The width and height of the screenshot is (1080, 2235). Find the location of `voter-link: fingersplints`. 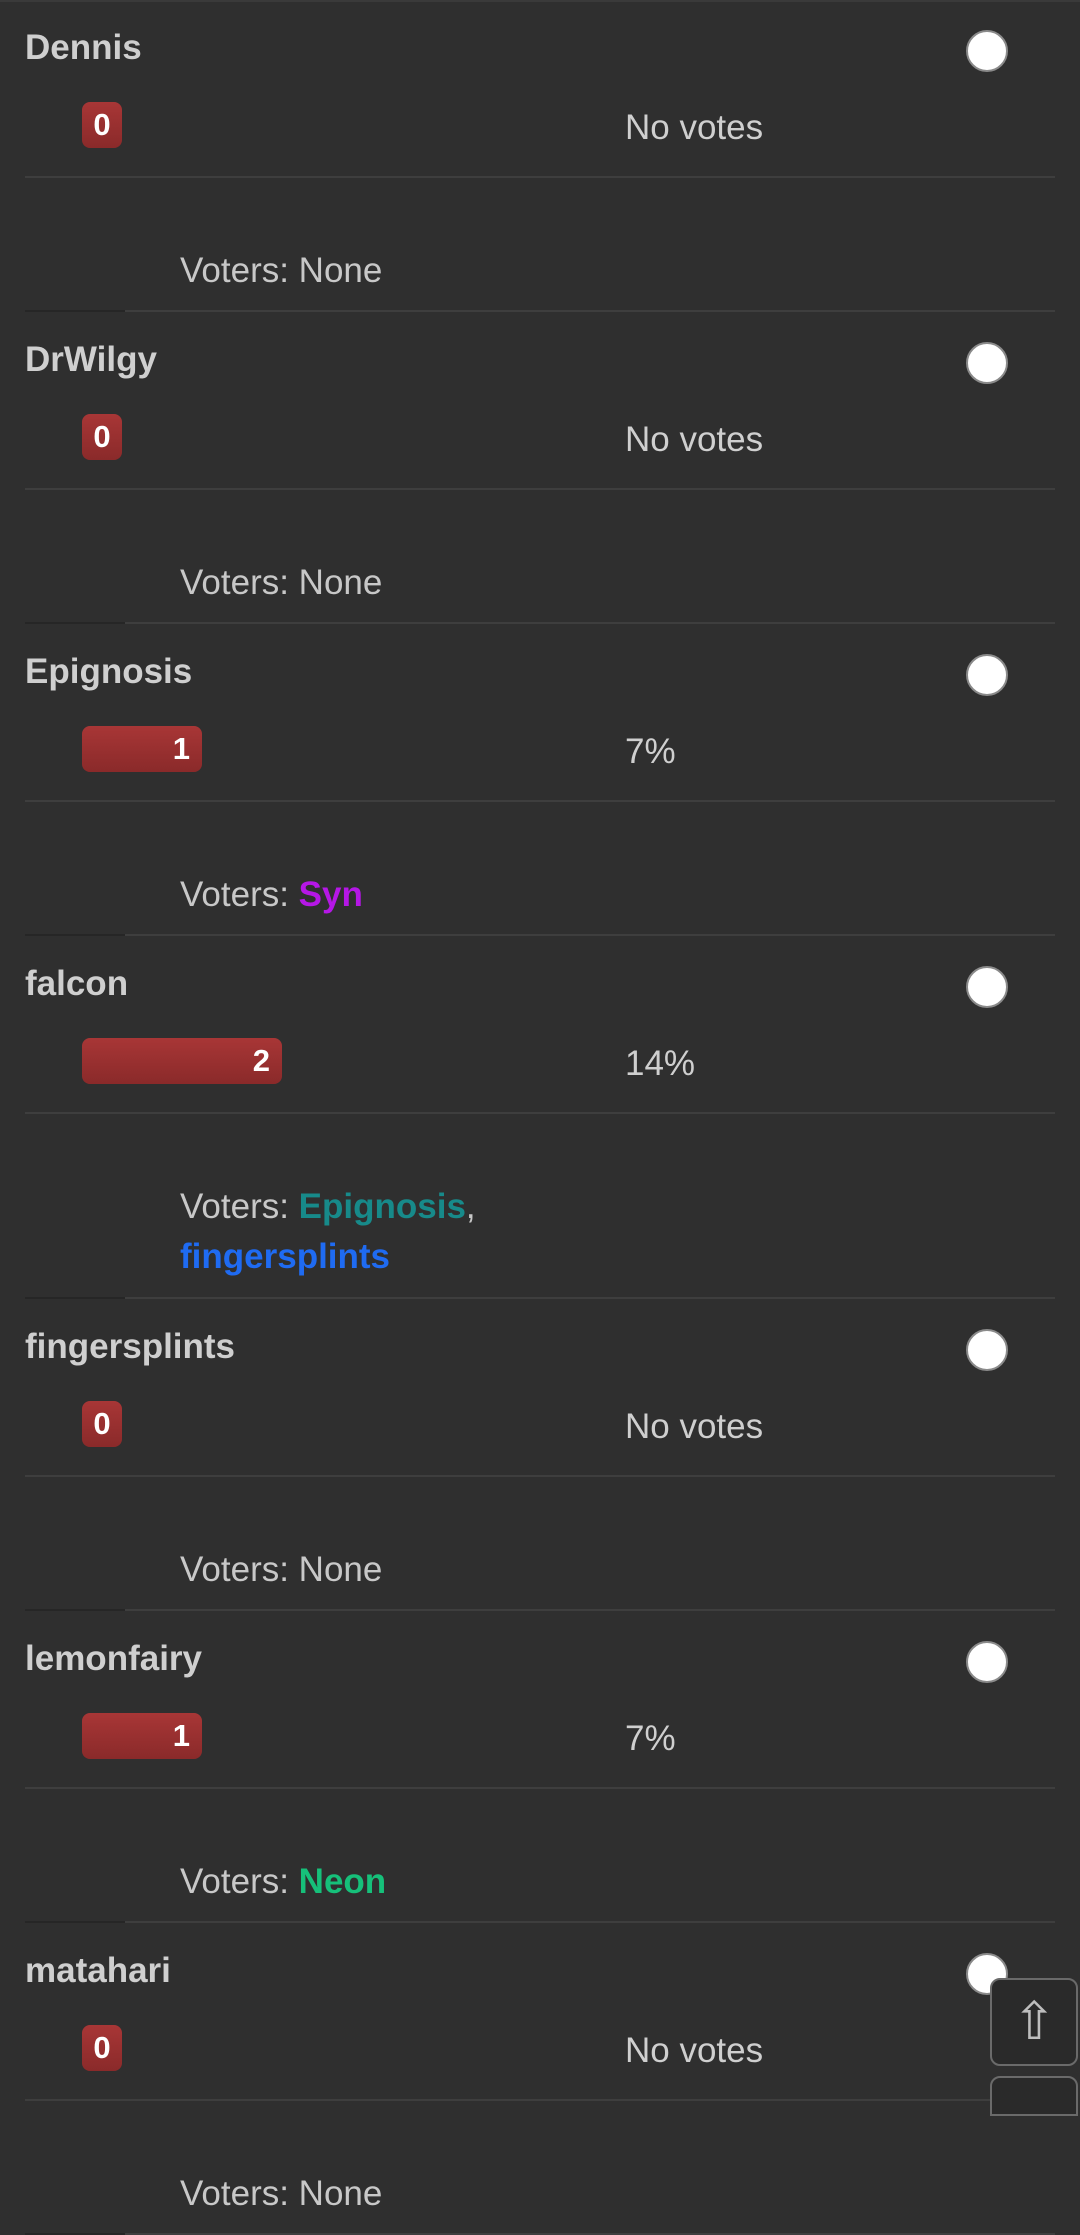

voter-link: fingersplints is located at coordinates (285, 1256).